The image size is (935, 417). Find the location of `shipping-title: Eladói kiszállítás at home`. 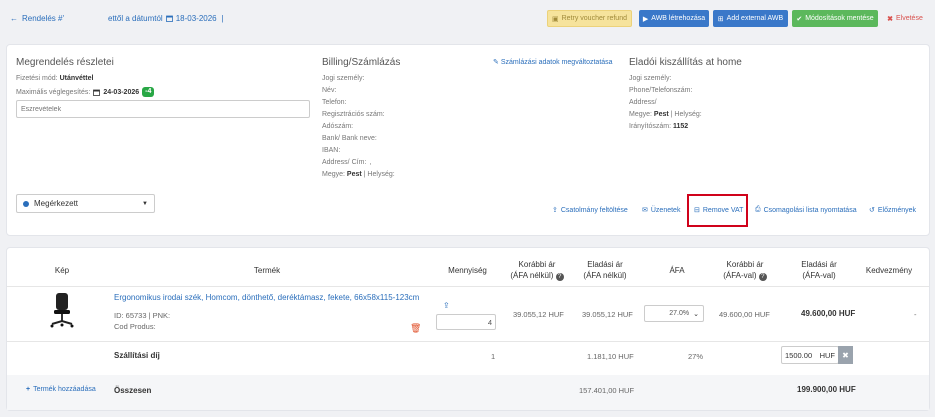

shipping-title: Eladói kiszállítás at home is located at coordinates (685, 62).